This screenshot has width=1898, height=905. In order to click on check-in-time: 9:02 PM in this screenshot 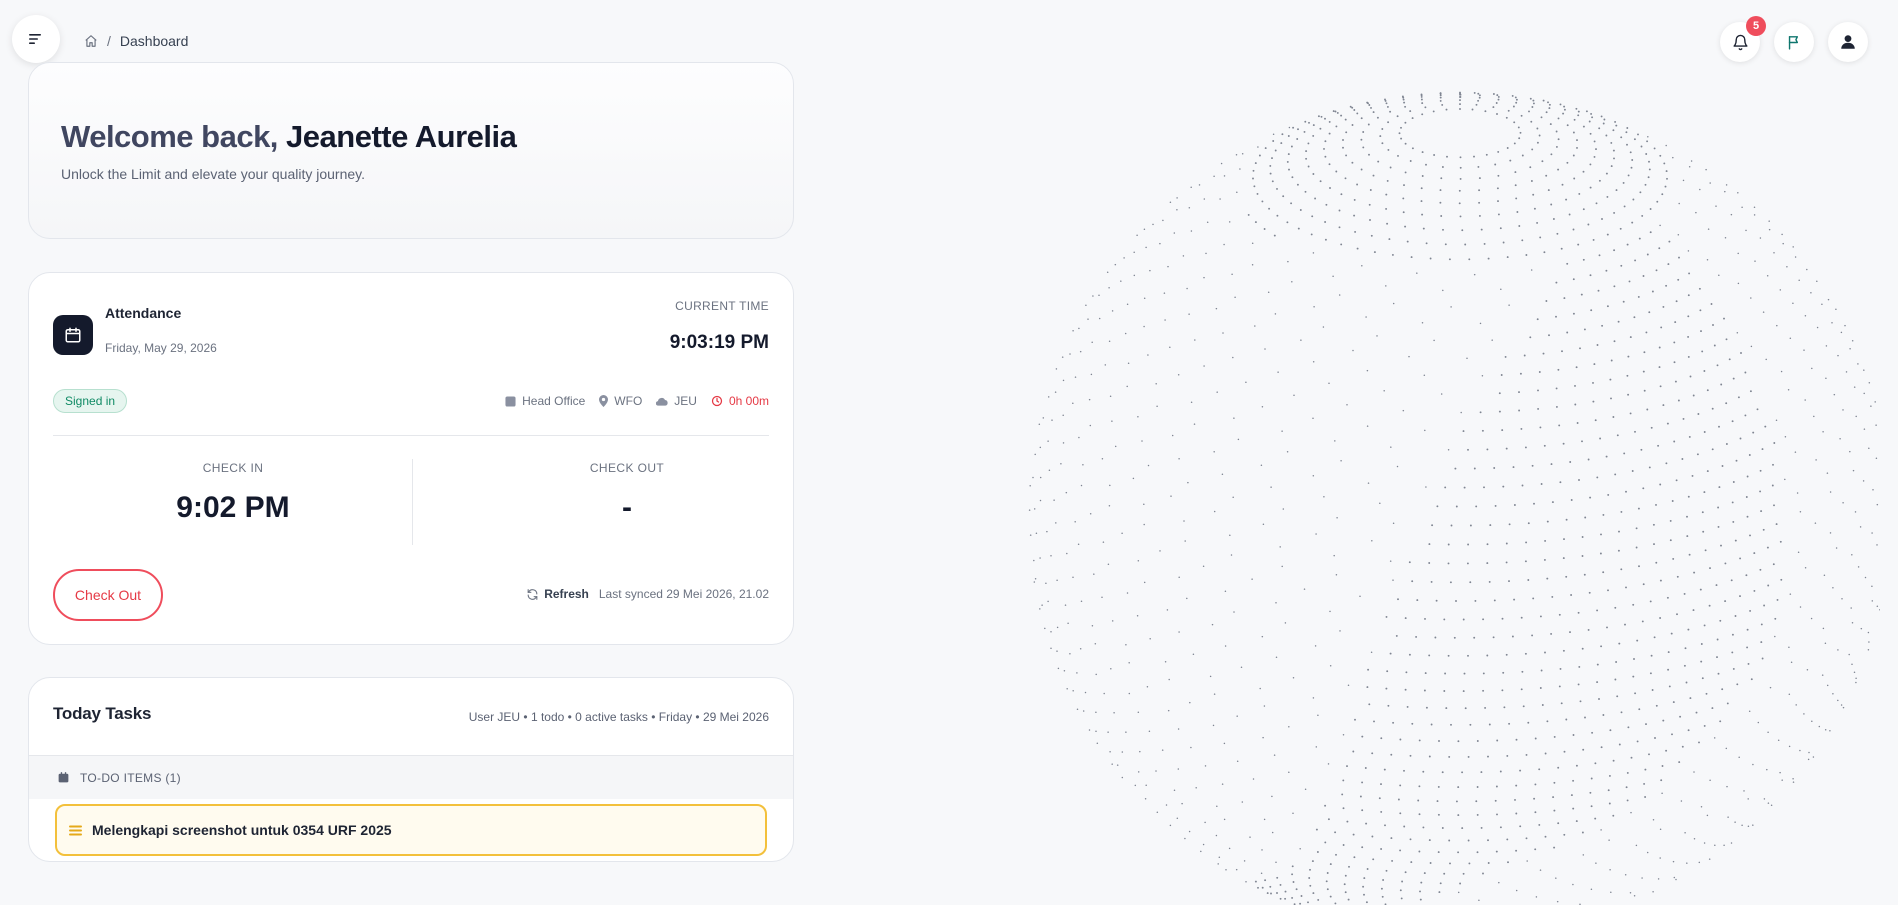, I will do `click(233, 507)`.